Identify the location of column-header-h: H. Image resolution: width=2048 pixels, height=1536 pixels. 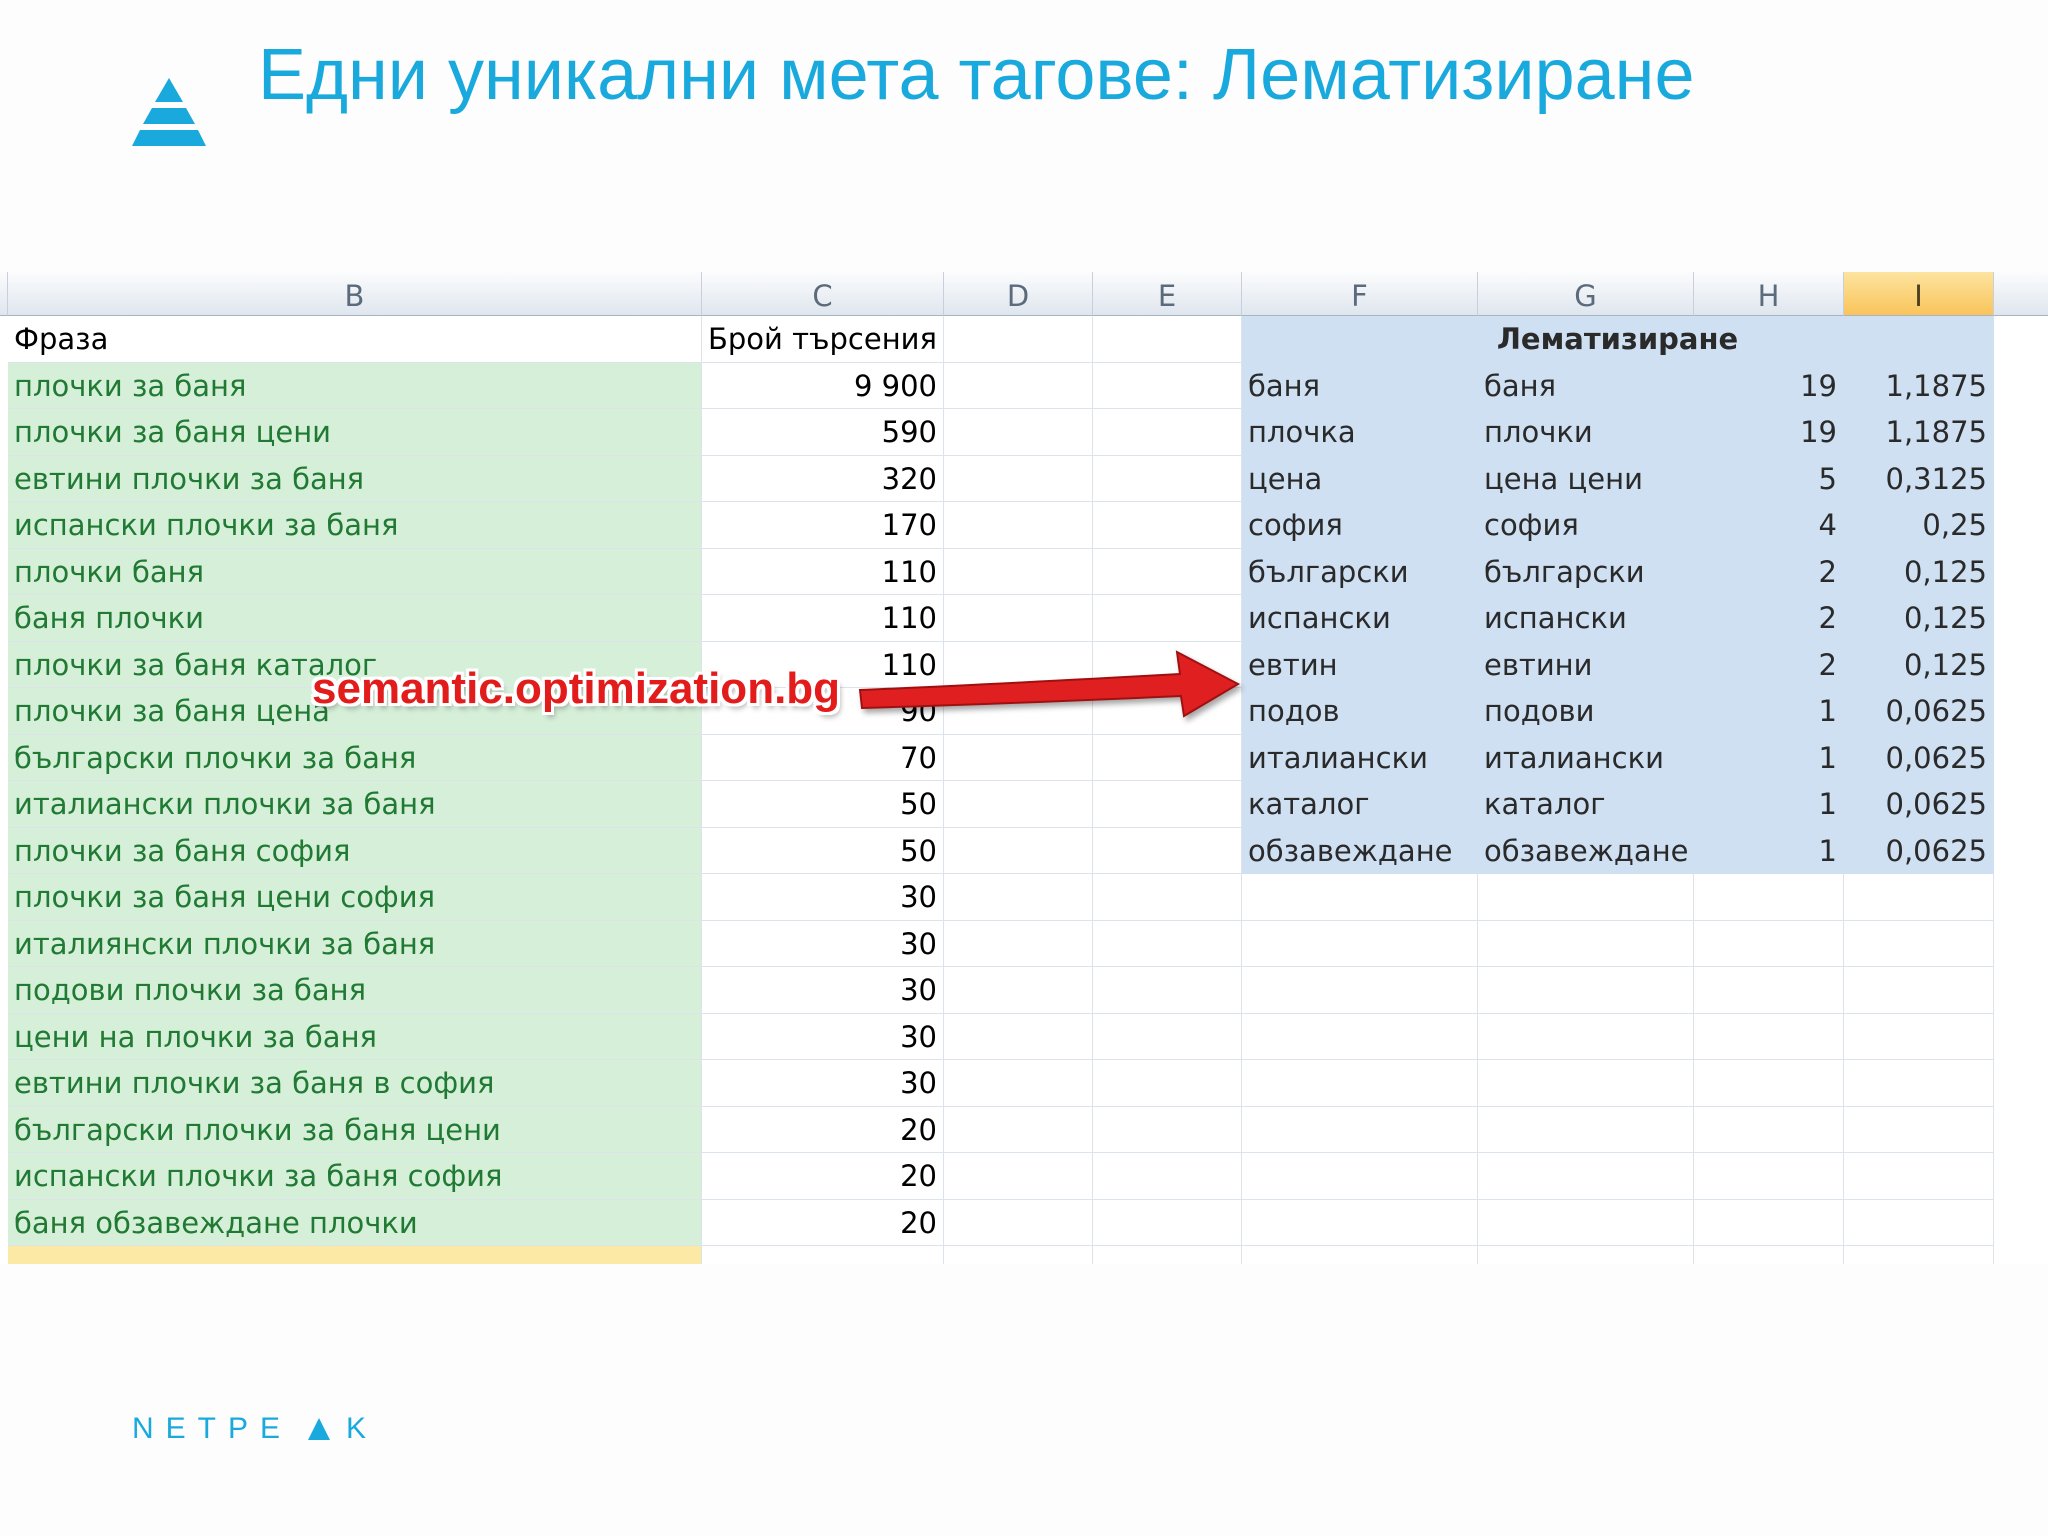
(1769, 294).